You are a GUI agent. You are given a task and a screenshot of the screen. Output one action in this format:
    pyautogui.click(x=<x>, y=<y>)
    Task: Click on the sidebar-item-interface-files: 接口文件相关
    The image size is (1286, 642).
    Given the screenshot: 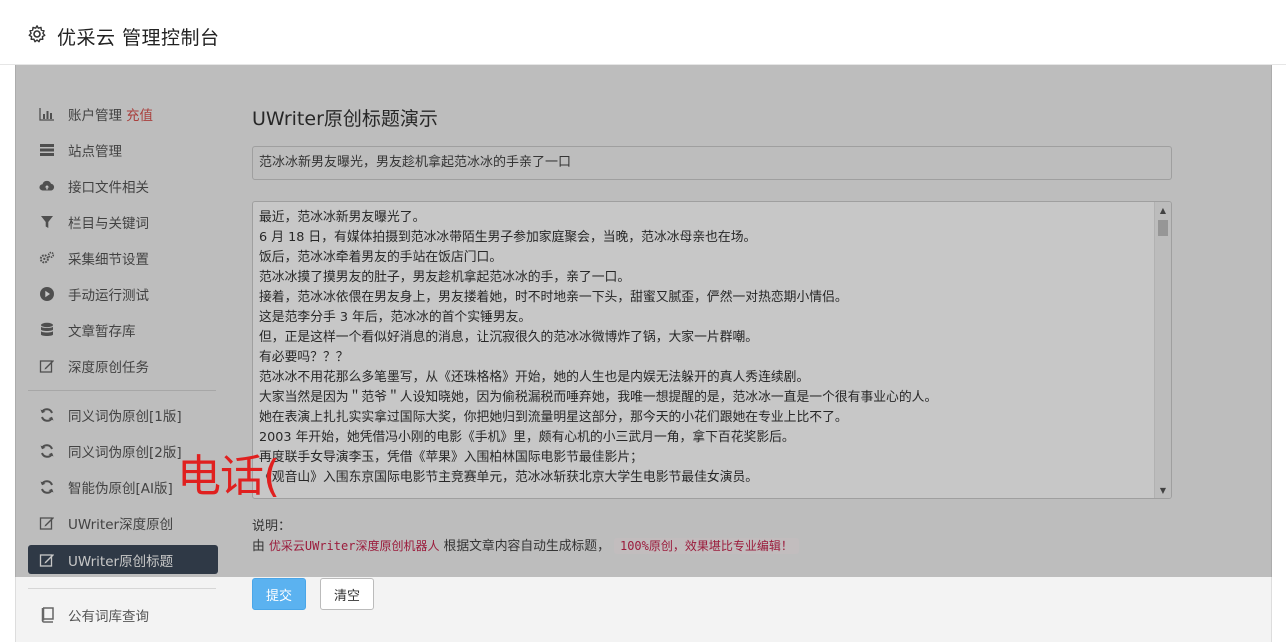 What is the action you would take?
    pyautogui.click(x=123, y=186)
    